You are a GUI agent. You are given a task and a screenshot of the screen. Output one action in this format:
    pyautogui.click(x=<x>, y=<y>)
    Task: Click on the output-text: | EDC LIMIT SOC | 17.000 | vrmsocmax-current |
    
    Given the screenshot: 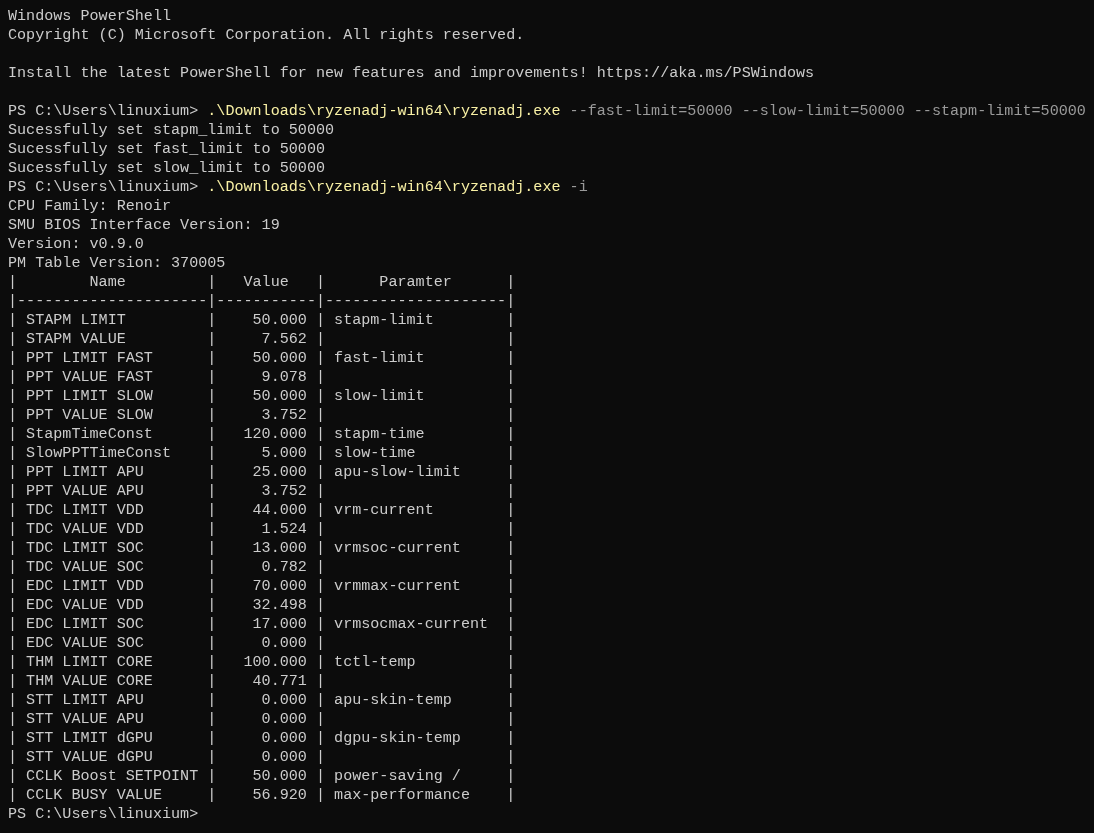 What is the action you would take?
    pyautogui.click(x=262, y=624)
    